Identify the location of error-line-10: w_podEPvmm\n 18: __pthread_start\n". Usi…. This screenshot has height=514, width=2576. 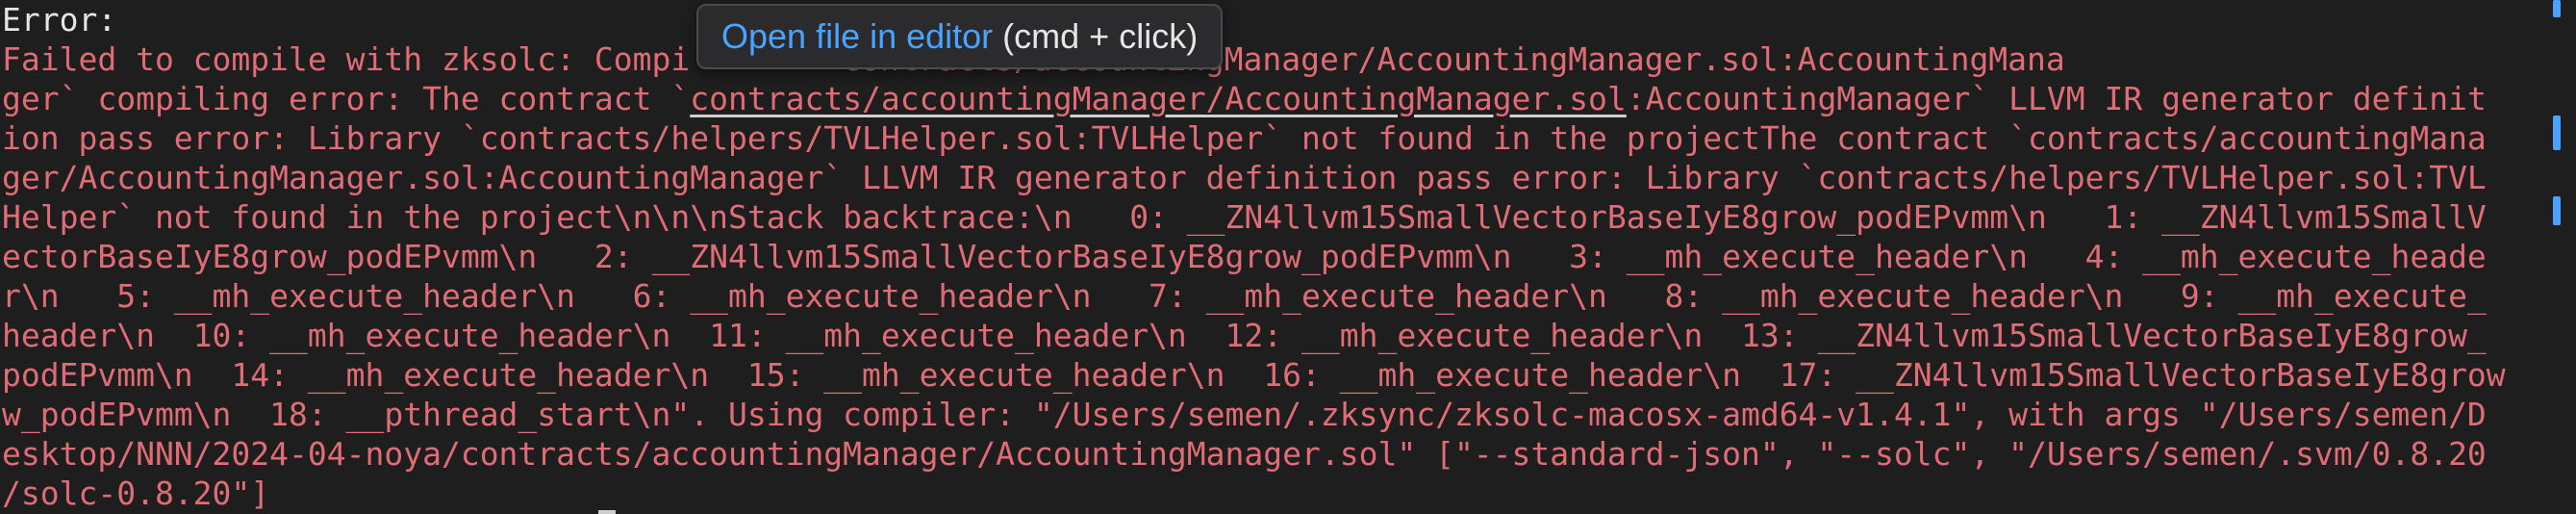
(1244, 415).